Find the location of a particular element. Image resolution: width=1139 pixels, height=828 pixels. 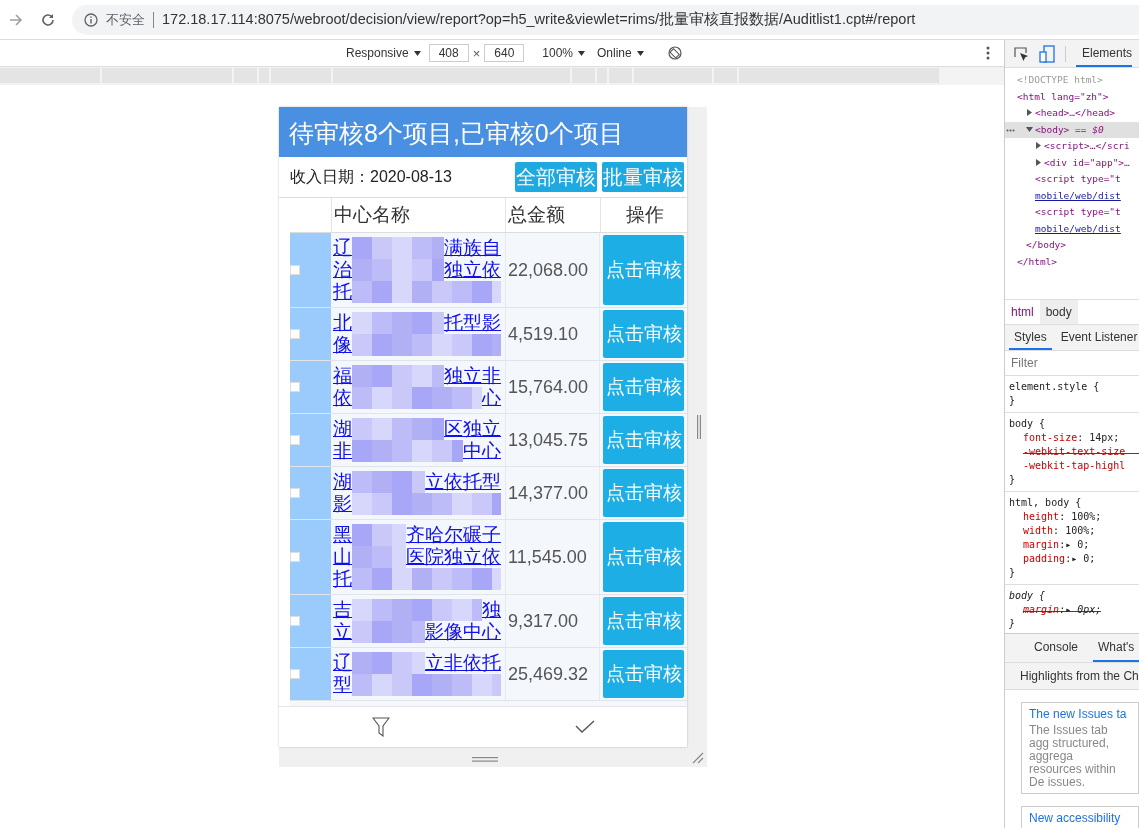

amount-text: 4,519.10 is located at coordinates (543, 334).